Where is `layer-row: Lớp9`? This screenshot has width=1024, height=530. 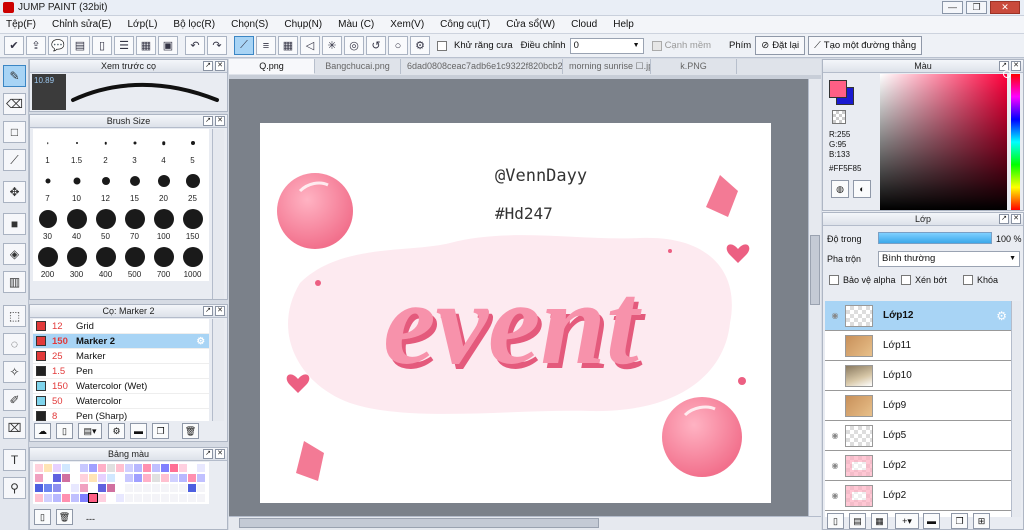
layer-row: Lớp9 is located at coordinates (918, 406).